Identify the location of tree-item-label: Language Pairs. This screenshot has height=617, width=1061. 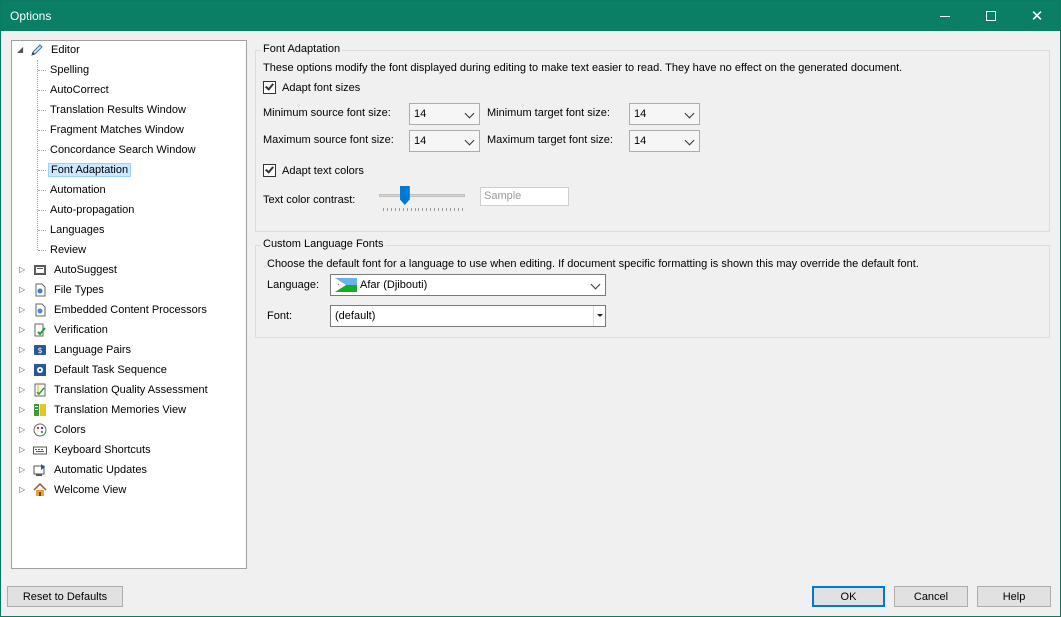
(93, 350).